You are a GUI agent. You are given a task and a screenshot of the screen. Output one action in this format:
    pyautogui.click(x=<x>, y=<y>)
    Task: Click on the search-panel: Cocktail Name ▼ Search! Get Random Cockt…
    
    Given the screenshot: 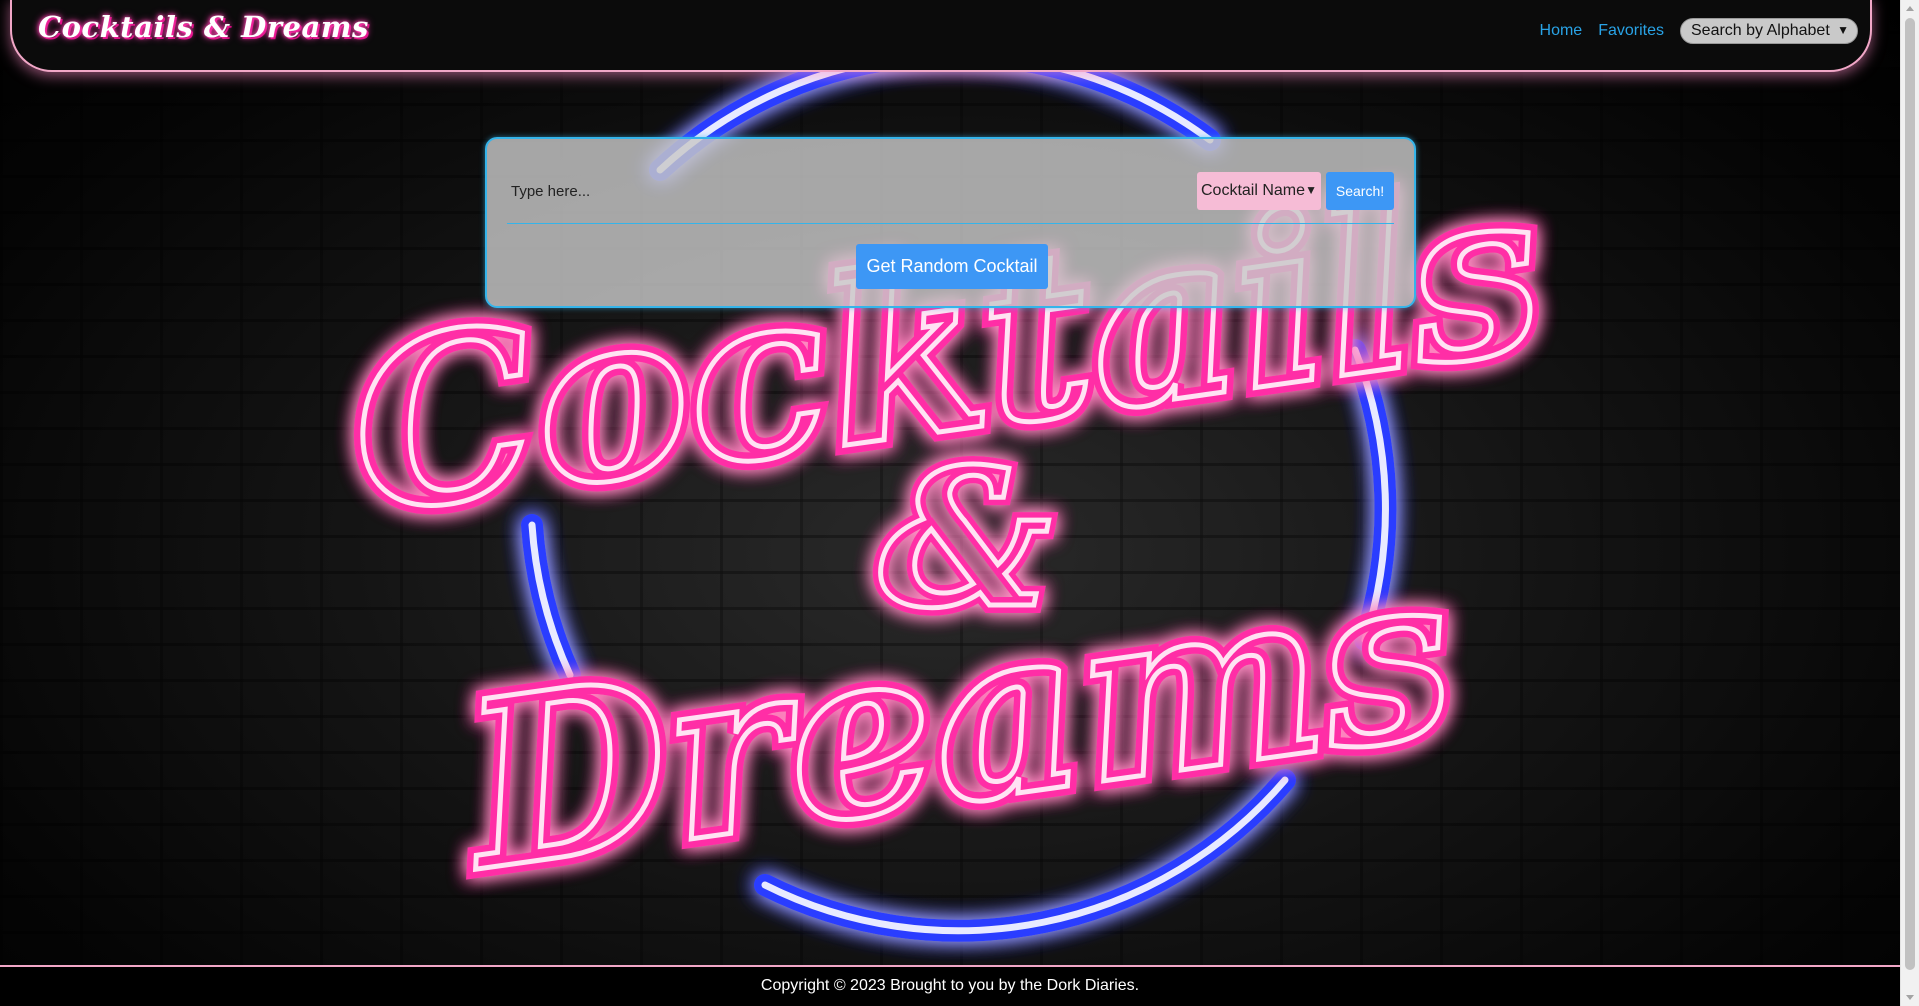 What is the action you would take?
    pyautogui.click(x=950, y=222)
    